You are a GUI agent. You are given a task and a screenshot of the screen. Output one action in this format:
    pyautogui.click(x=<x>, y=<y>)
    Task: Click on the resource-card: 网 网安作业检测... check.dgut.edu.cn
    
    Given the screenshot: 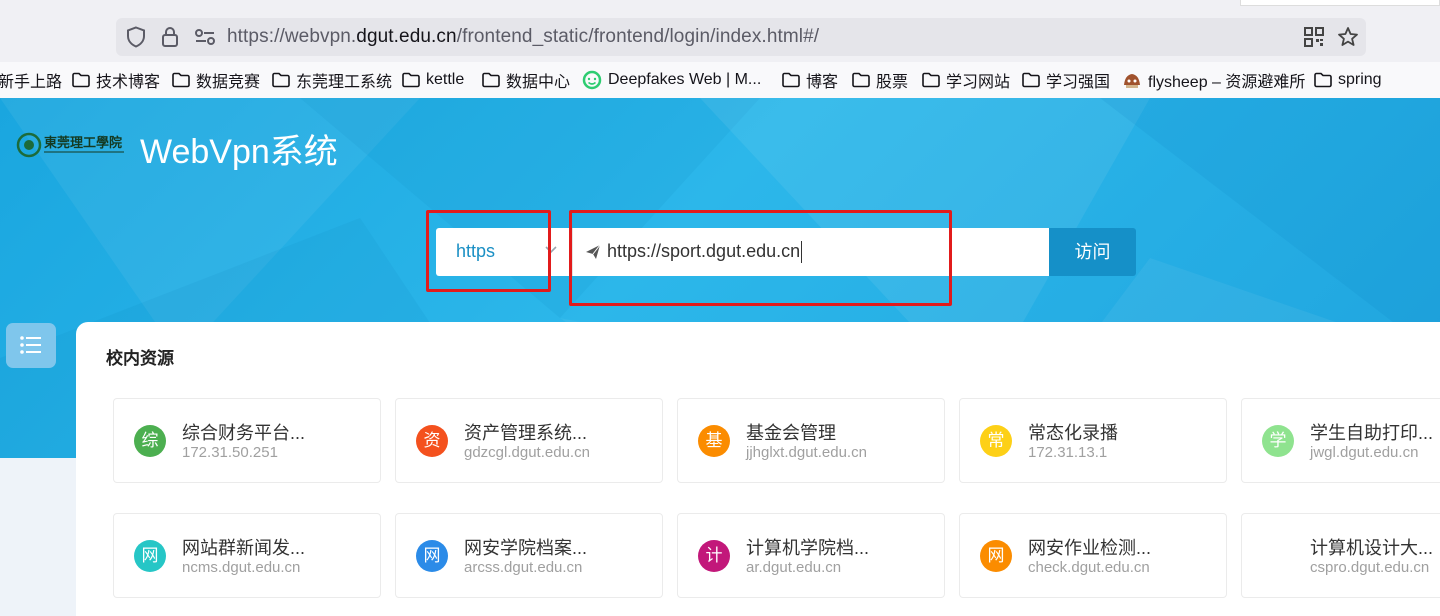 What is the action you would take?
    pyautogui.click(x=1093, y=555)
    